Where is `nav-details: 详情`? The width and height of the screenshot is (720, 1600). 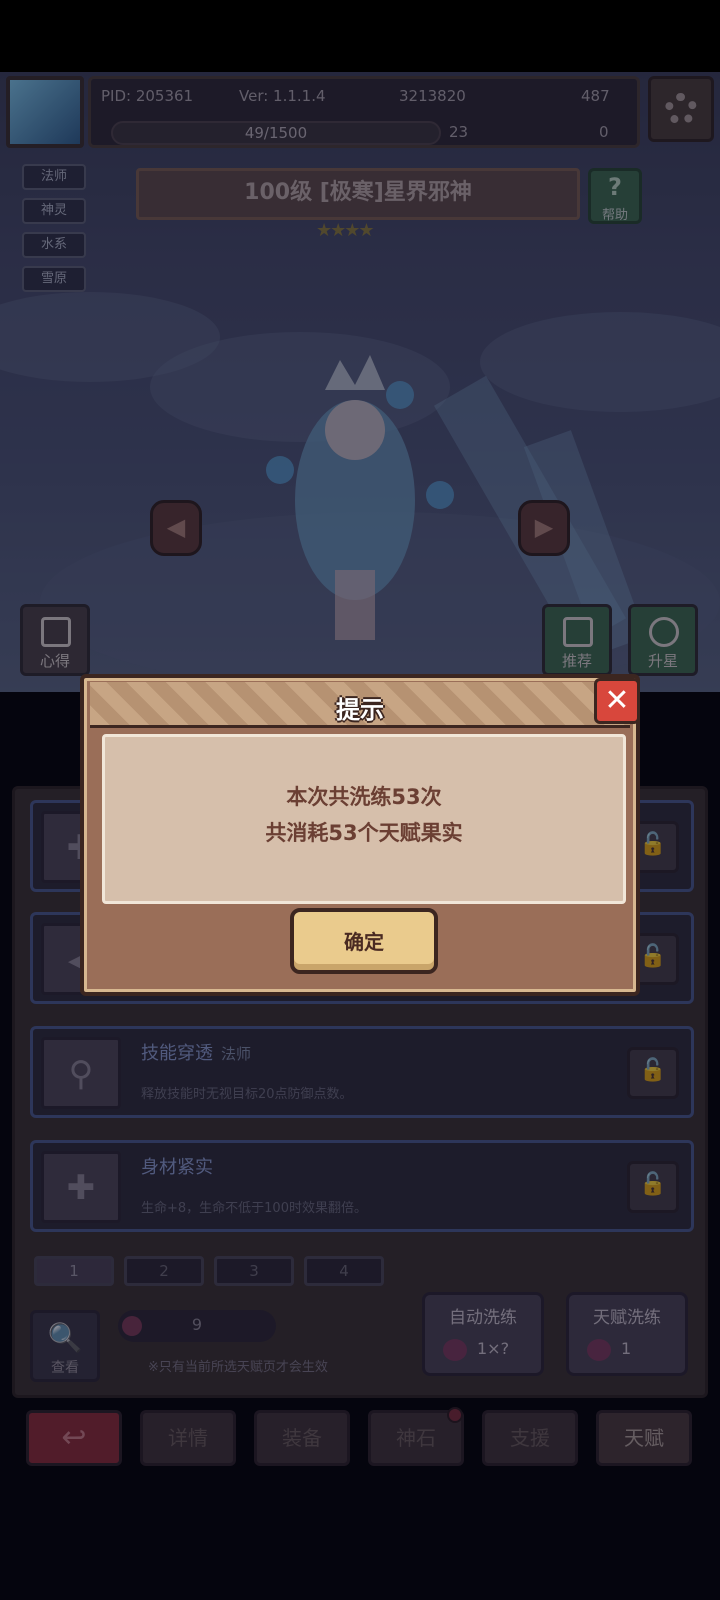
nav-details: 详情 is located at coordinates (188, 1438).